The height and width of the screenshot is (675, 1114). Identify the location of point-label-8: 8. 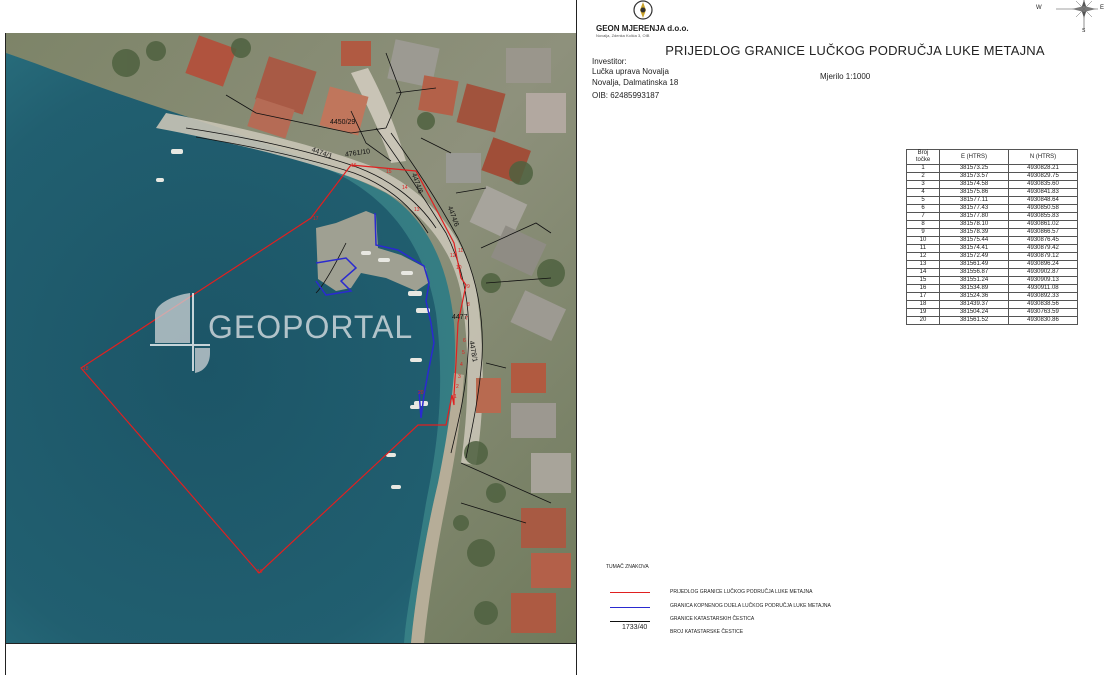
(468, 305).